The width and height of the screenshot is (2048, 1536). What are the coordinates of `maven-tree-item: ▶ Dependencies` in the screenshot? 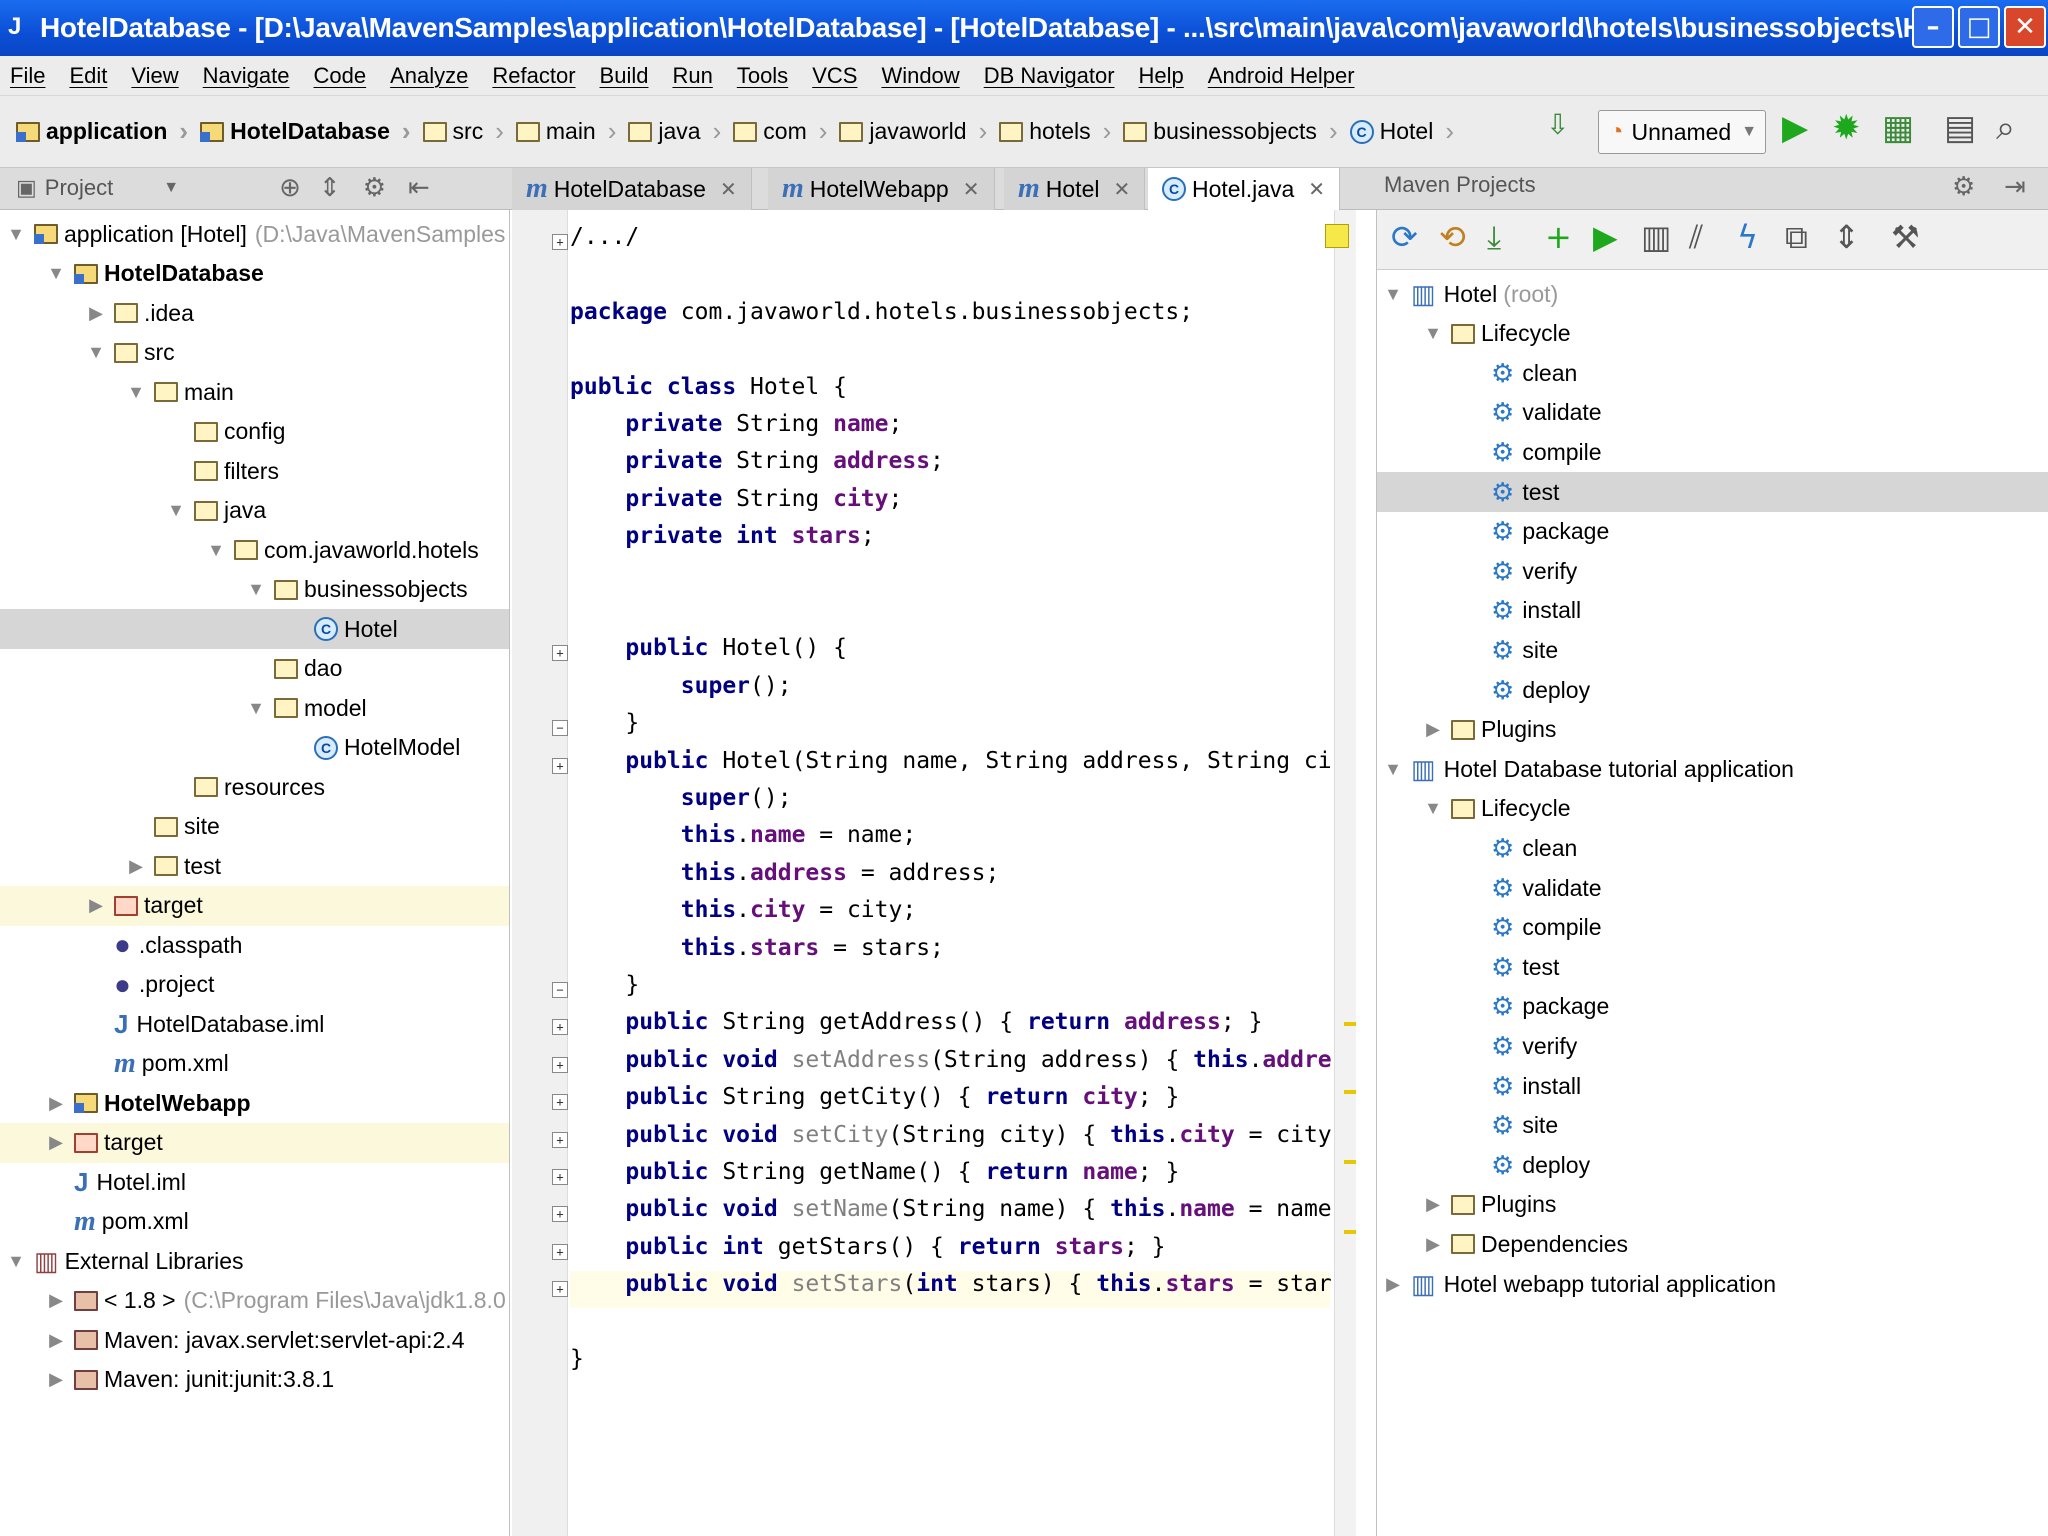 It's located at (1712, 1244).